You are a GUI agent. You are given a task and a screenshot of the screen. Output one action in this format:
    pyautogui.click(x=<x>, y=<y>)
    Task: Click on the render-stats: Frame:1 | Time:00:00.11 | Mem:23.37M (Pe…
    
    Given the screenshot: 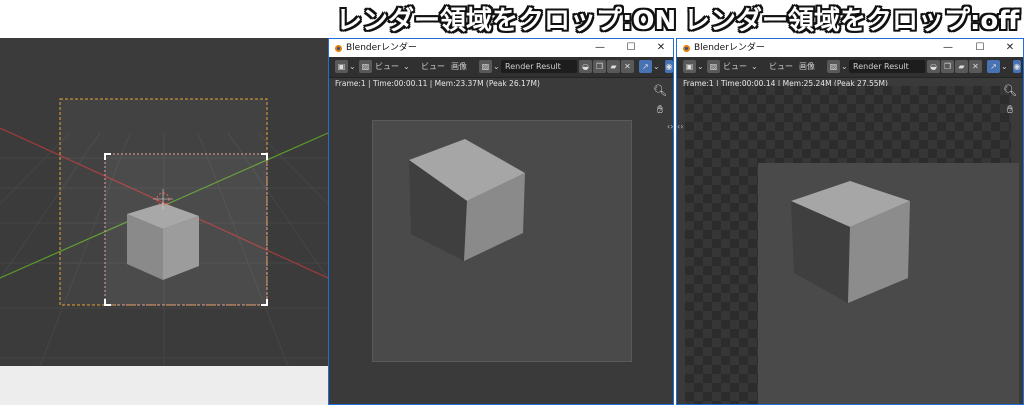 What is the action you would take?
    pyautogui.click(x=437, y=83)
    